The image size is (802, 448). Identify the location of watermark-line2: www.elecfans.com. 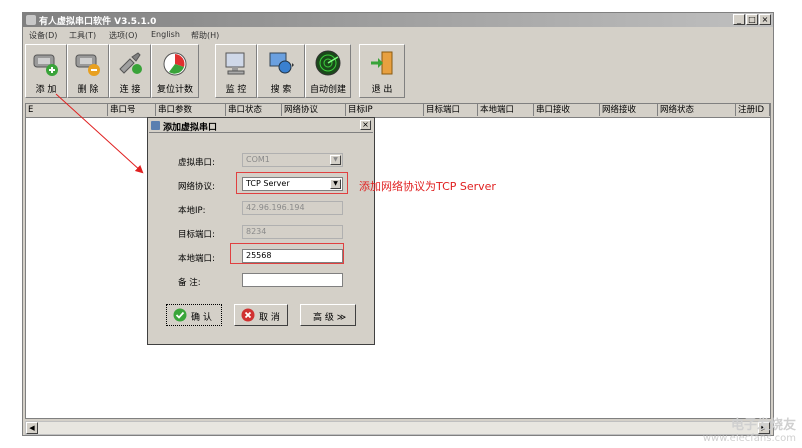
(749, 438).